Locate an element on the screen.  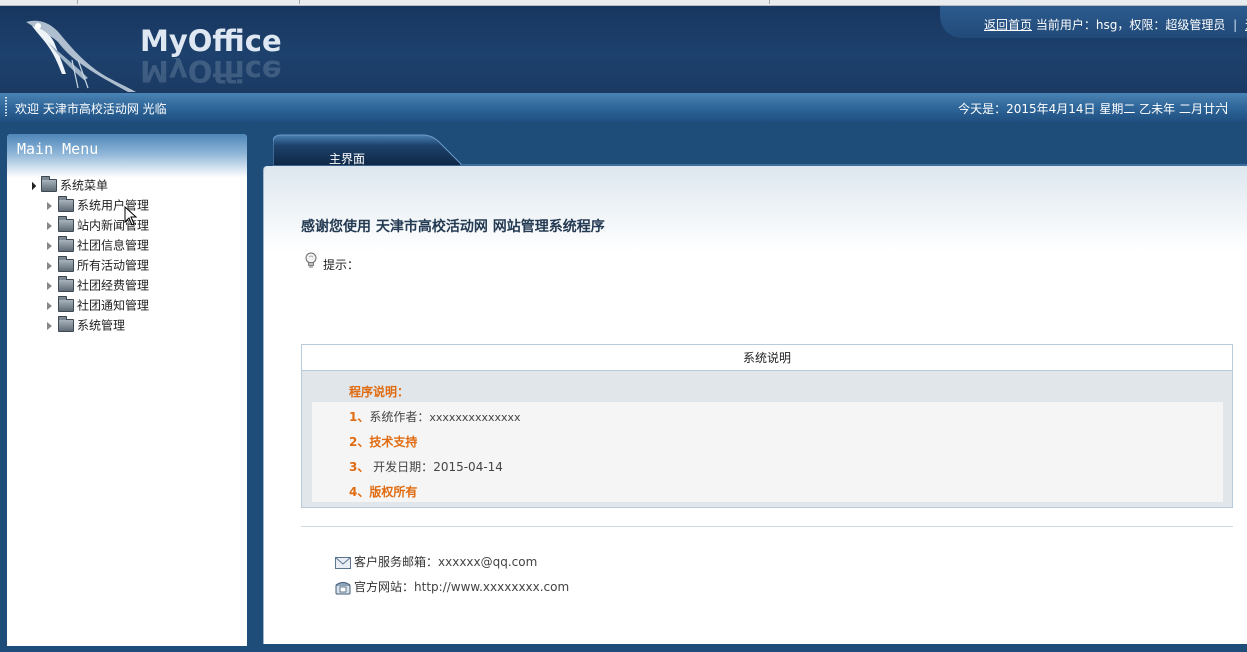
email-value: xxxxxx@qq.com is located at coordinates (487, 562).